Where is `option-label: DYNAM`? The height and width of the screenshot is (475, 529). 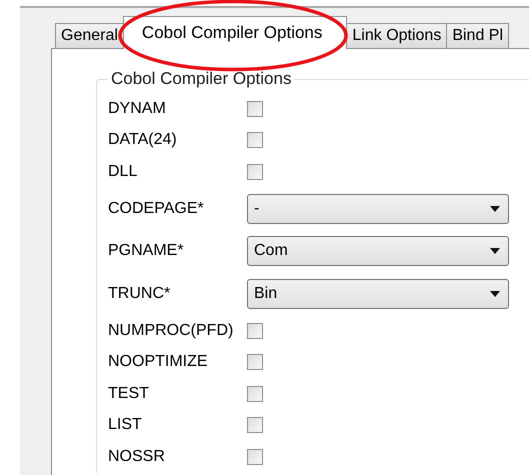
option-label: DYNAM is located at coordinates (137, 109).